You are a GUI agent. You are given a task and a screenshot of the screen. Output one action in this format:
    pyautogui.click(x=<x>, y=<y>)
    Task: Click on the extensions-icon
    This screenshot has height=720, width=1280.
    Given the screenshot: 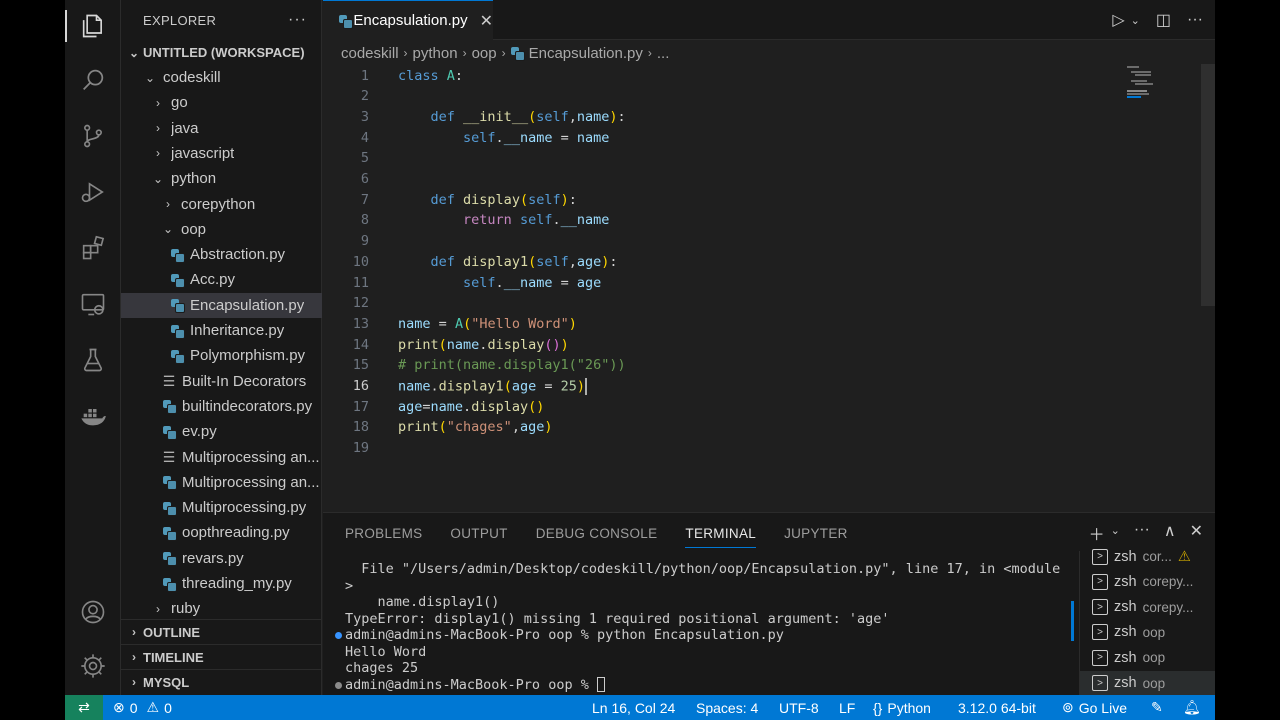 What is the action you would take?
    pyautogui.click(x=93, y=248)
    